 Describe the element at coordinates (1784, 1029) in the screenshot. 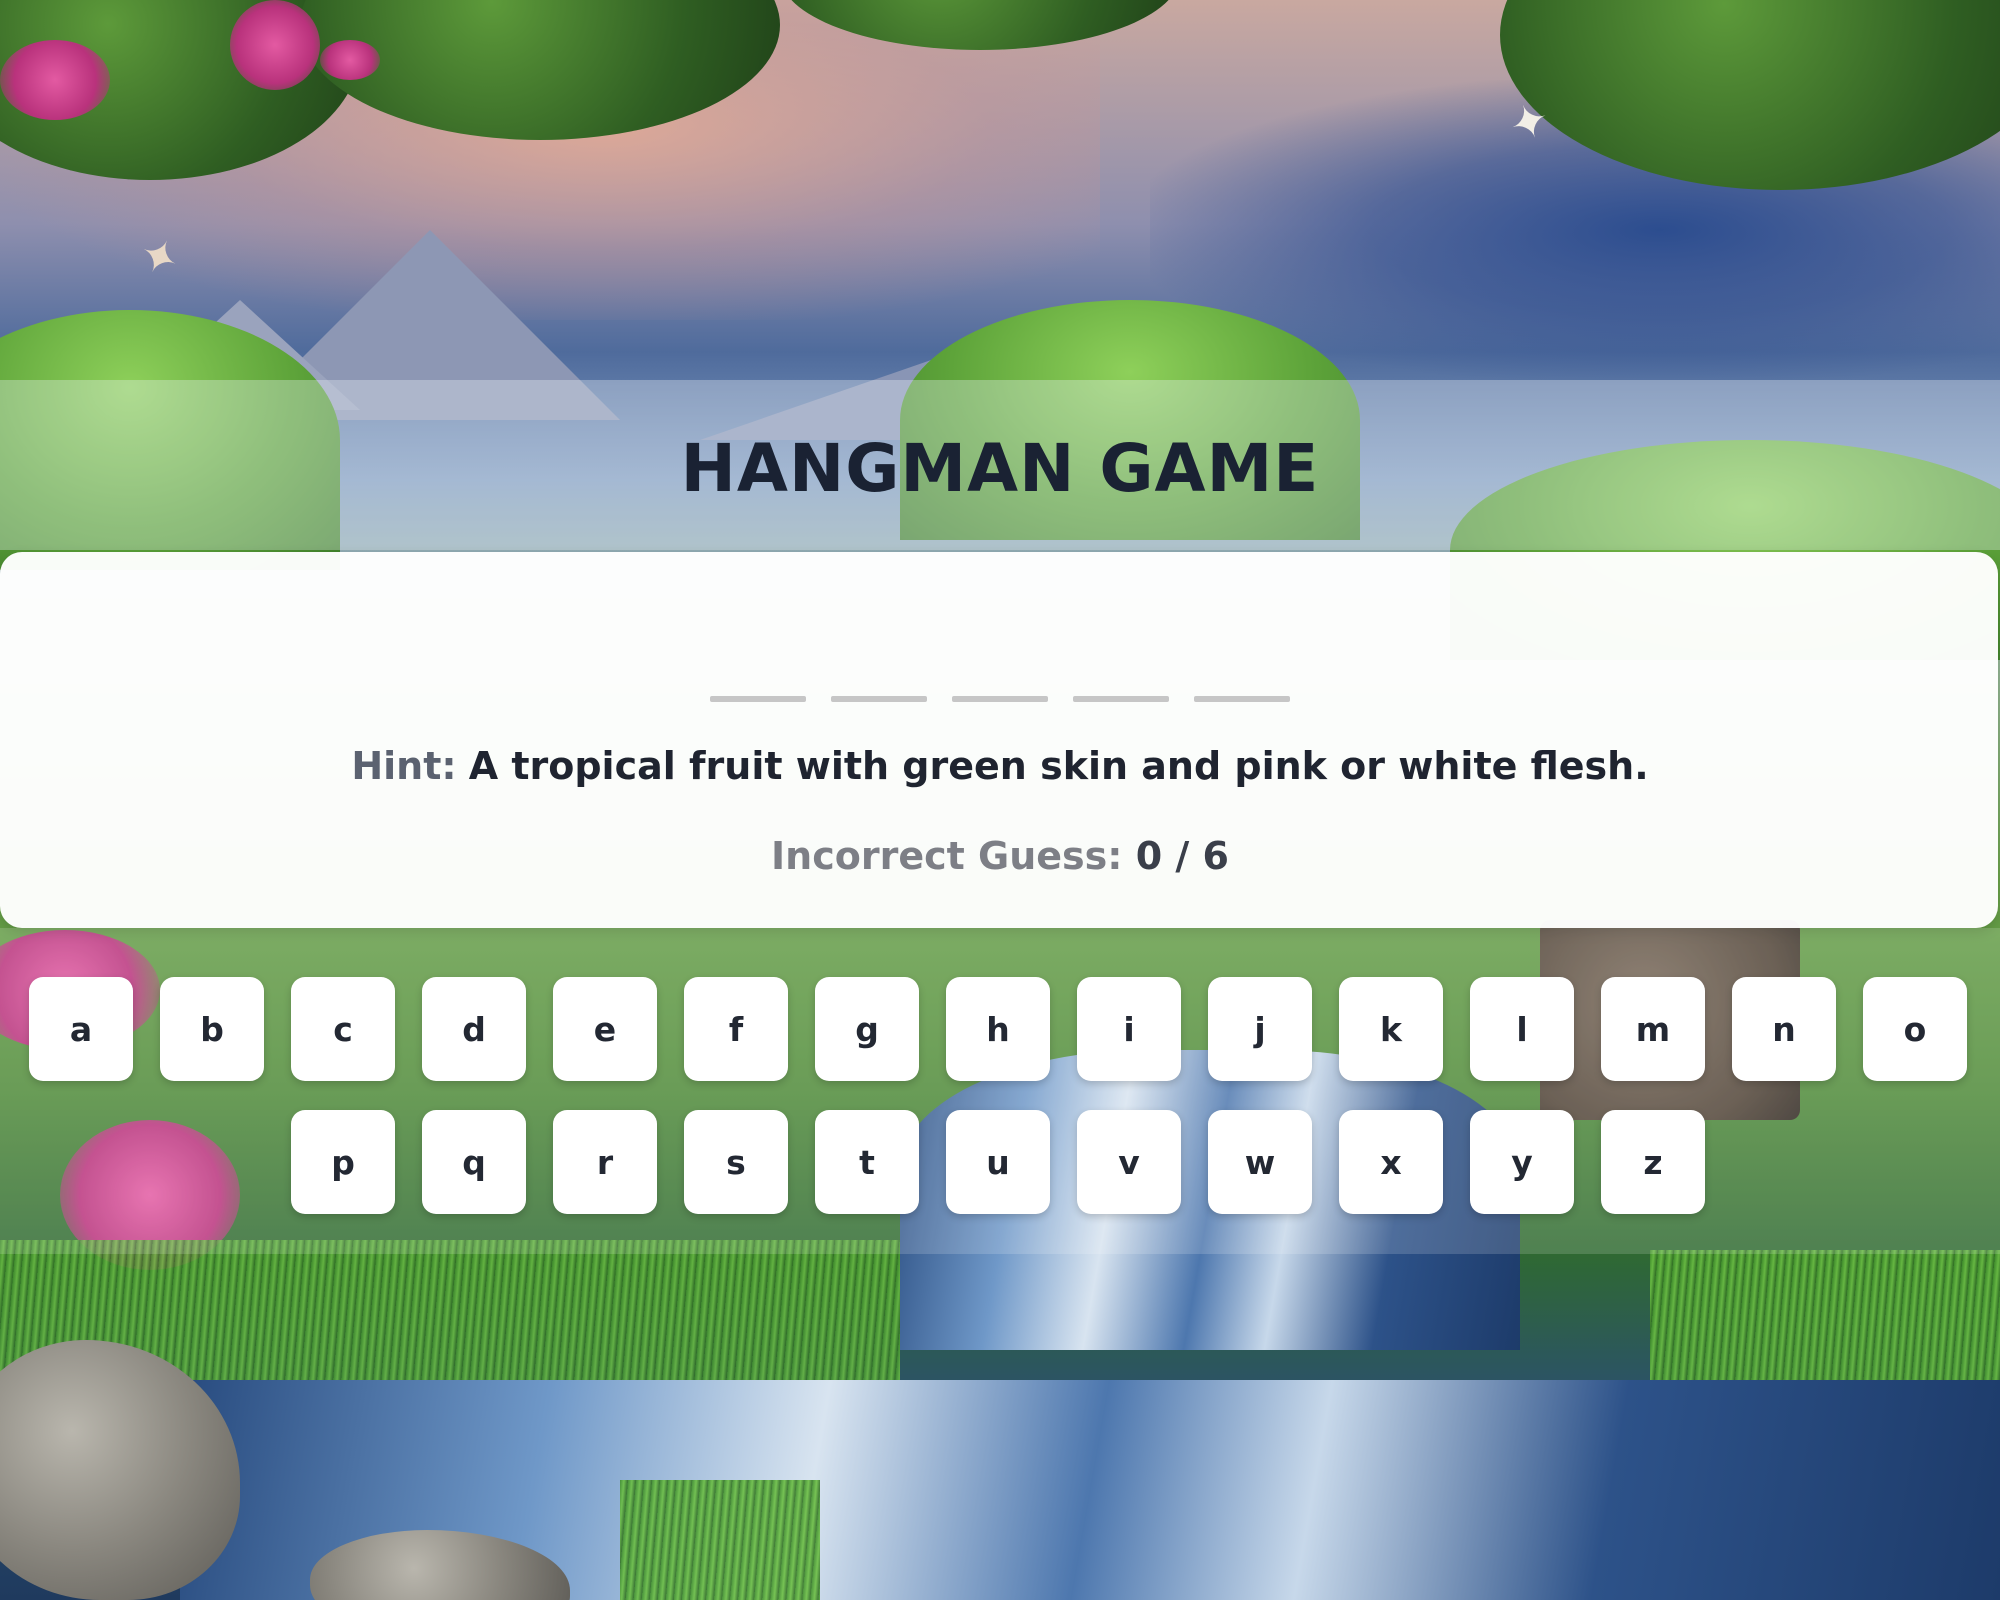

I see `key-n: n` at that location.